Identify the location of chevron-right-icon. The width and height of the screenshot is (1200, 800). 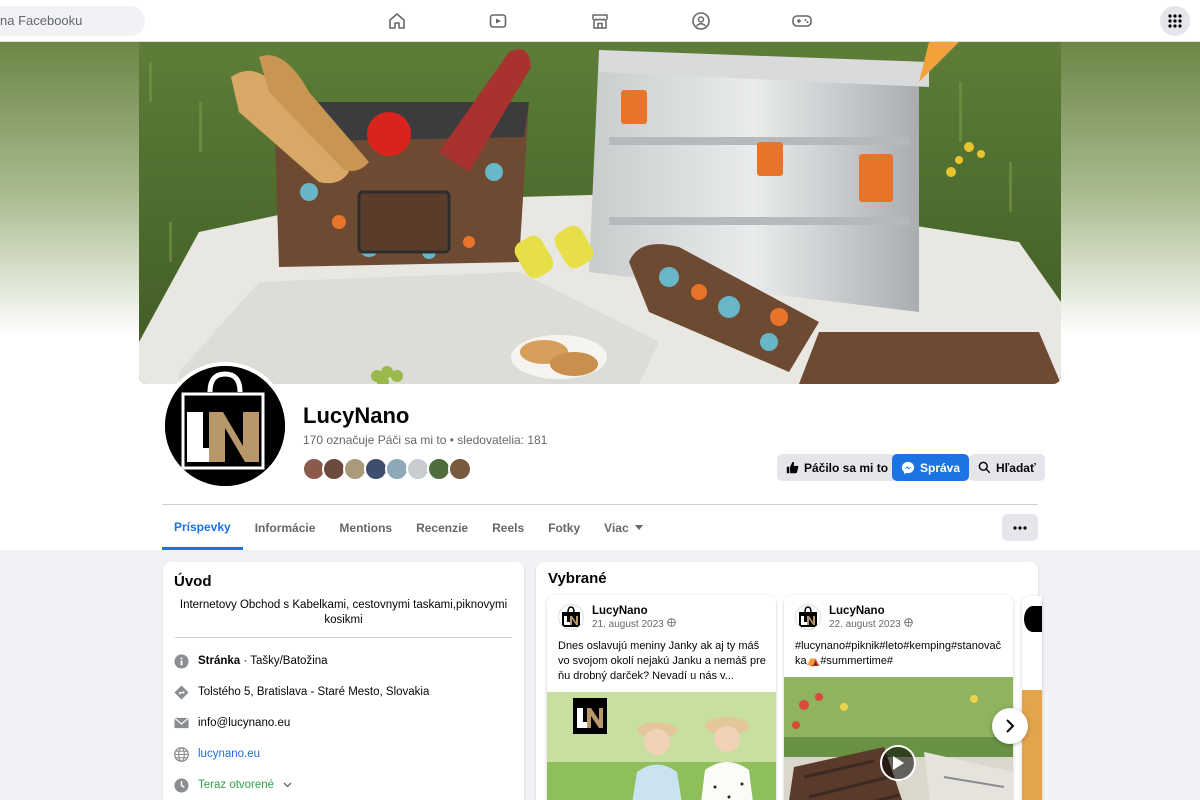
(1010, 726).